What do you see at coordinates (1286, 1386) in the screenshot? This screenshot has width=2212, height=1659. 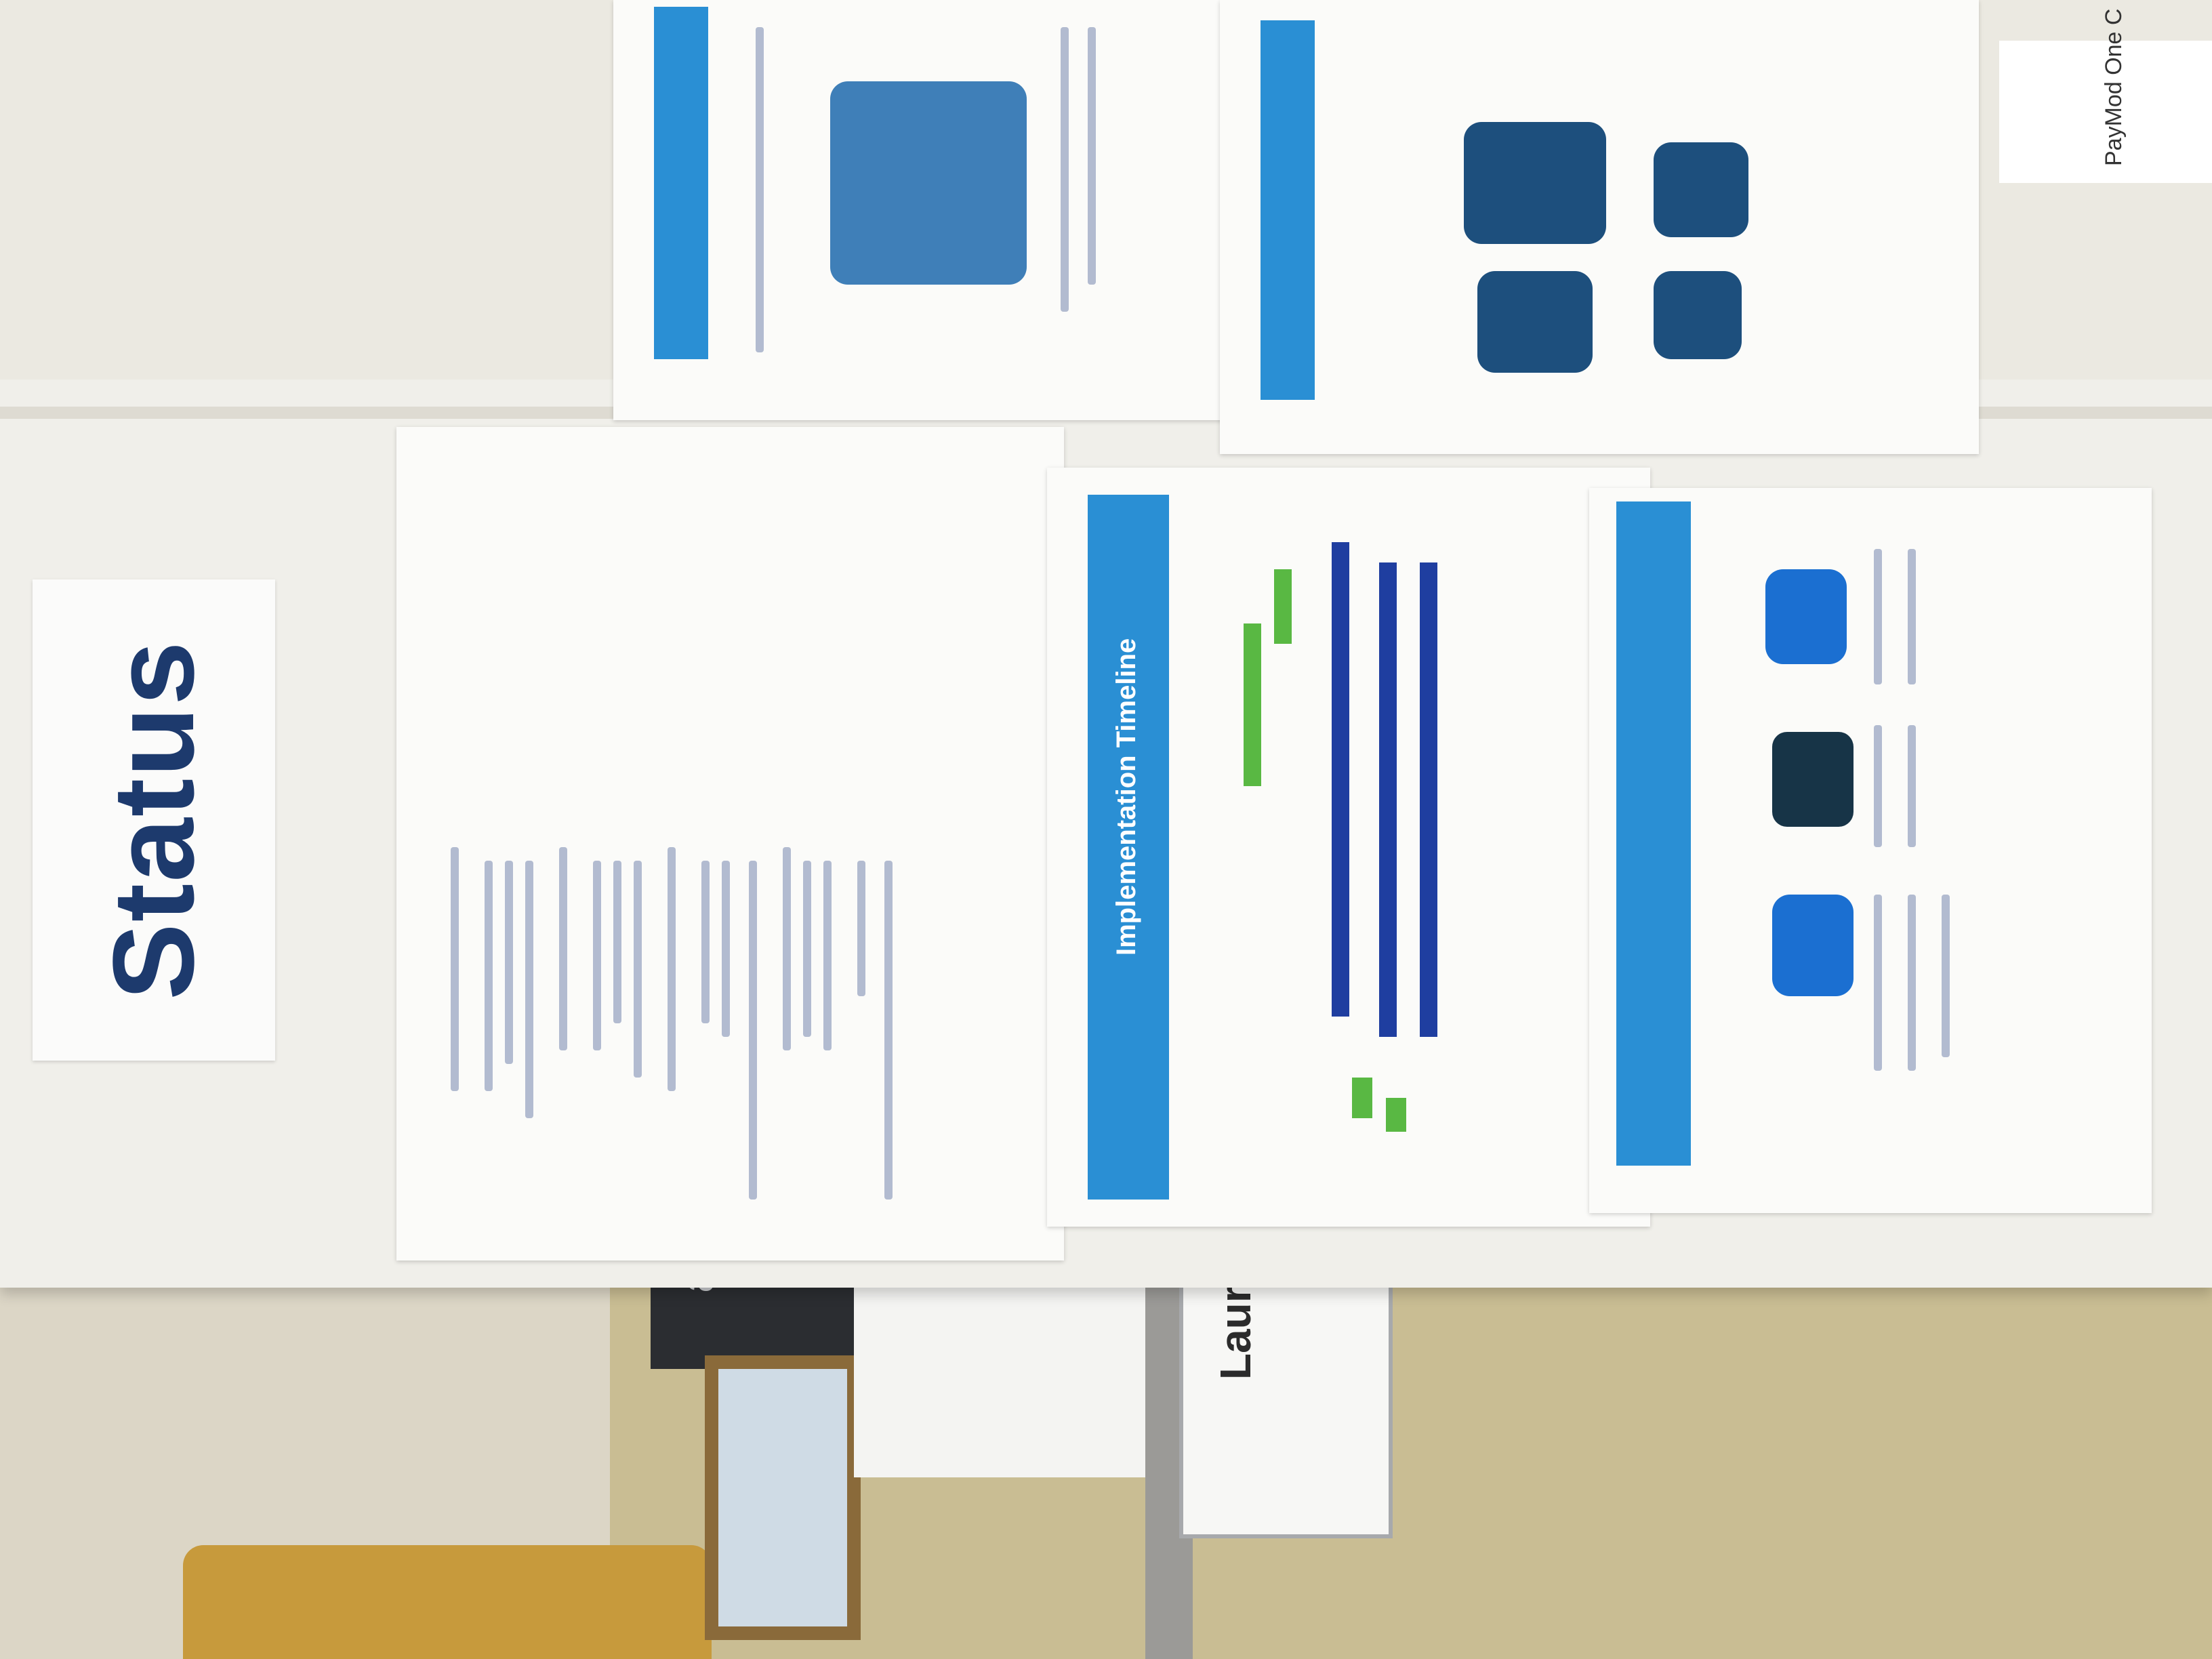 I see `nameplate: Lauren` at bounding box center [1286, 1386].